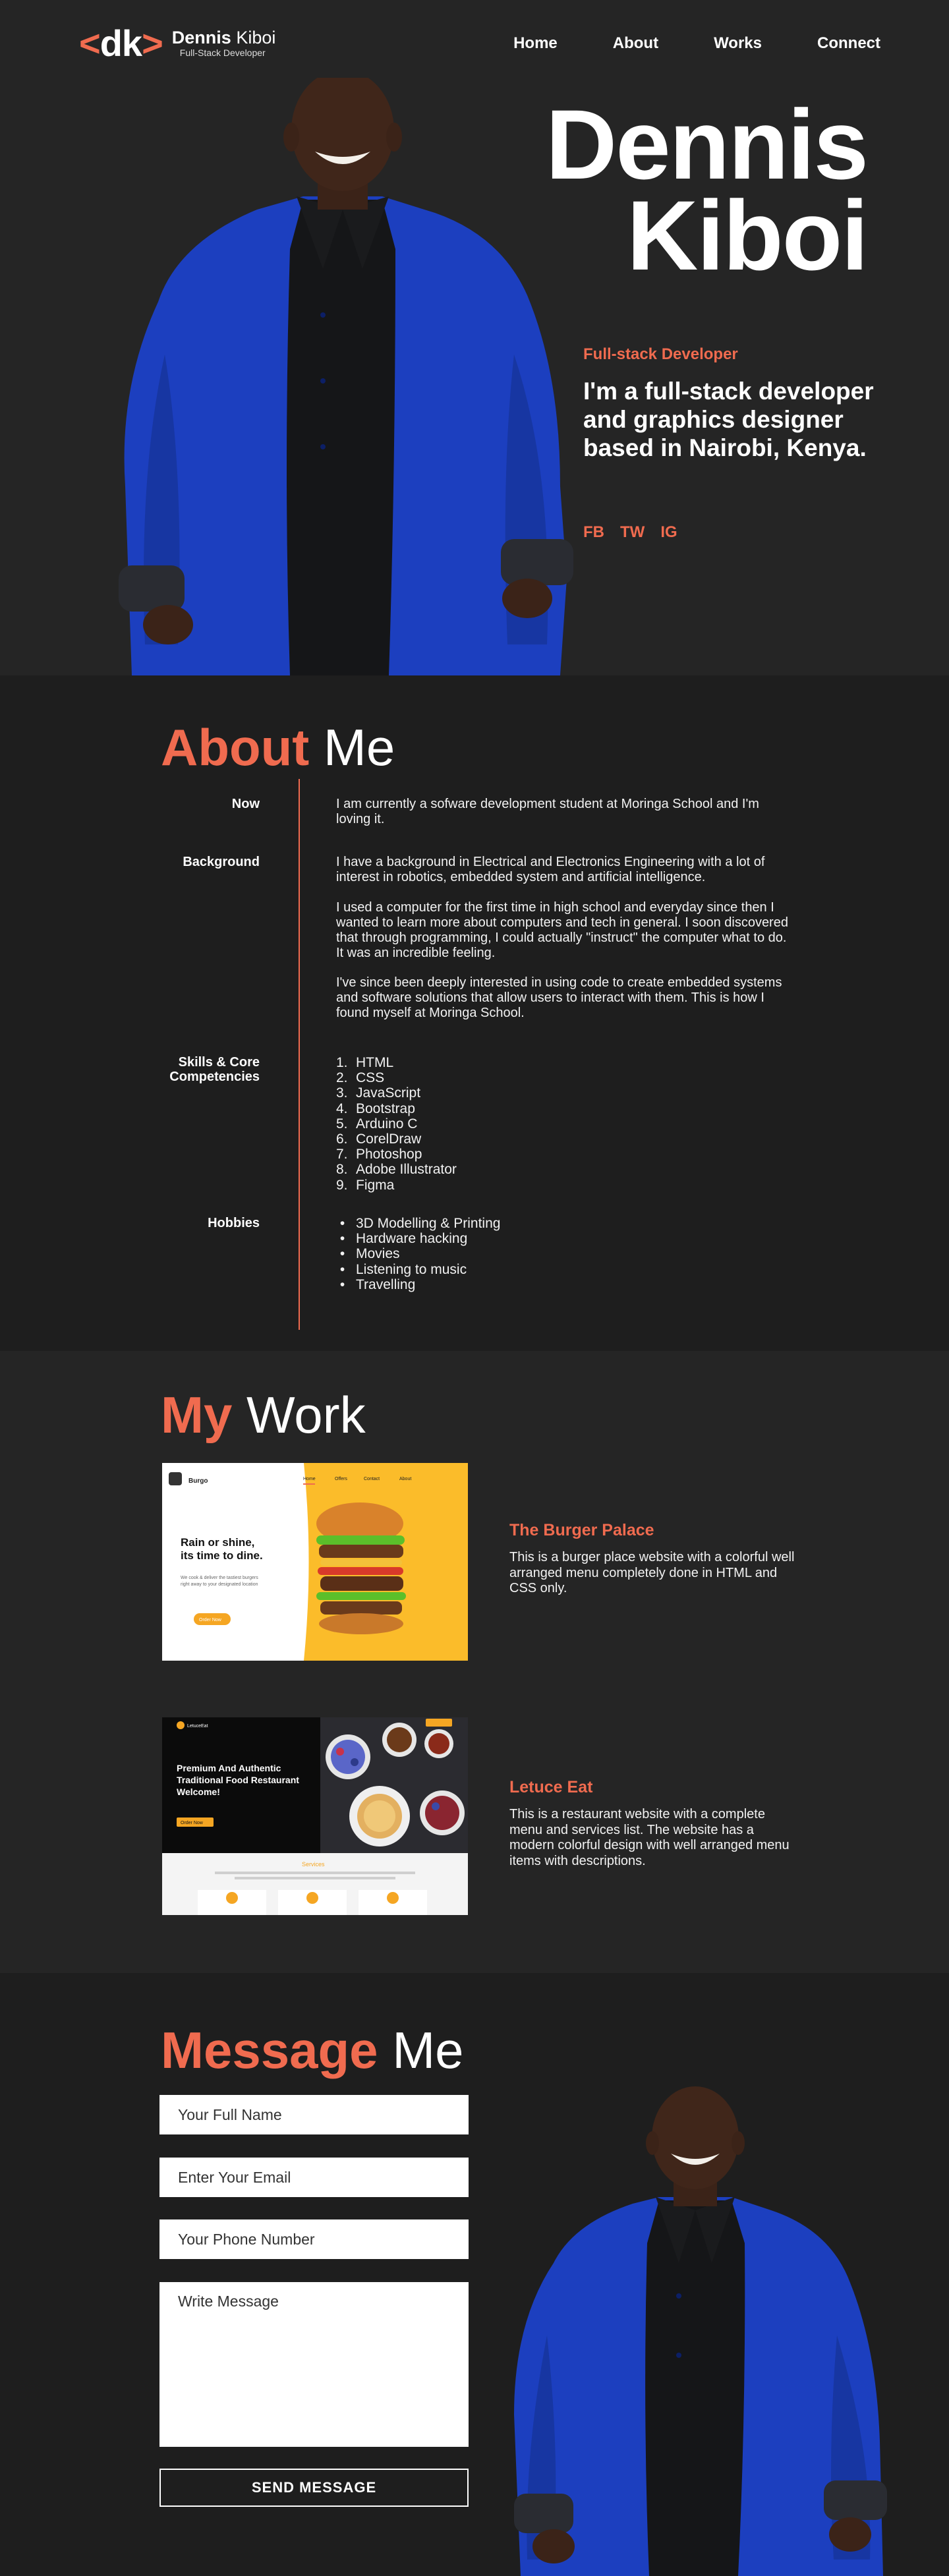  I want to click on about-heading-accent: About, so click(235, 747).